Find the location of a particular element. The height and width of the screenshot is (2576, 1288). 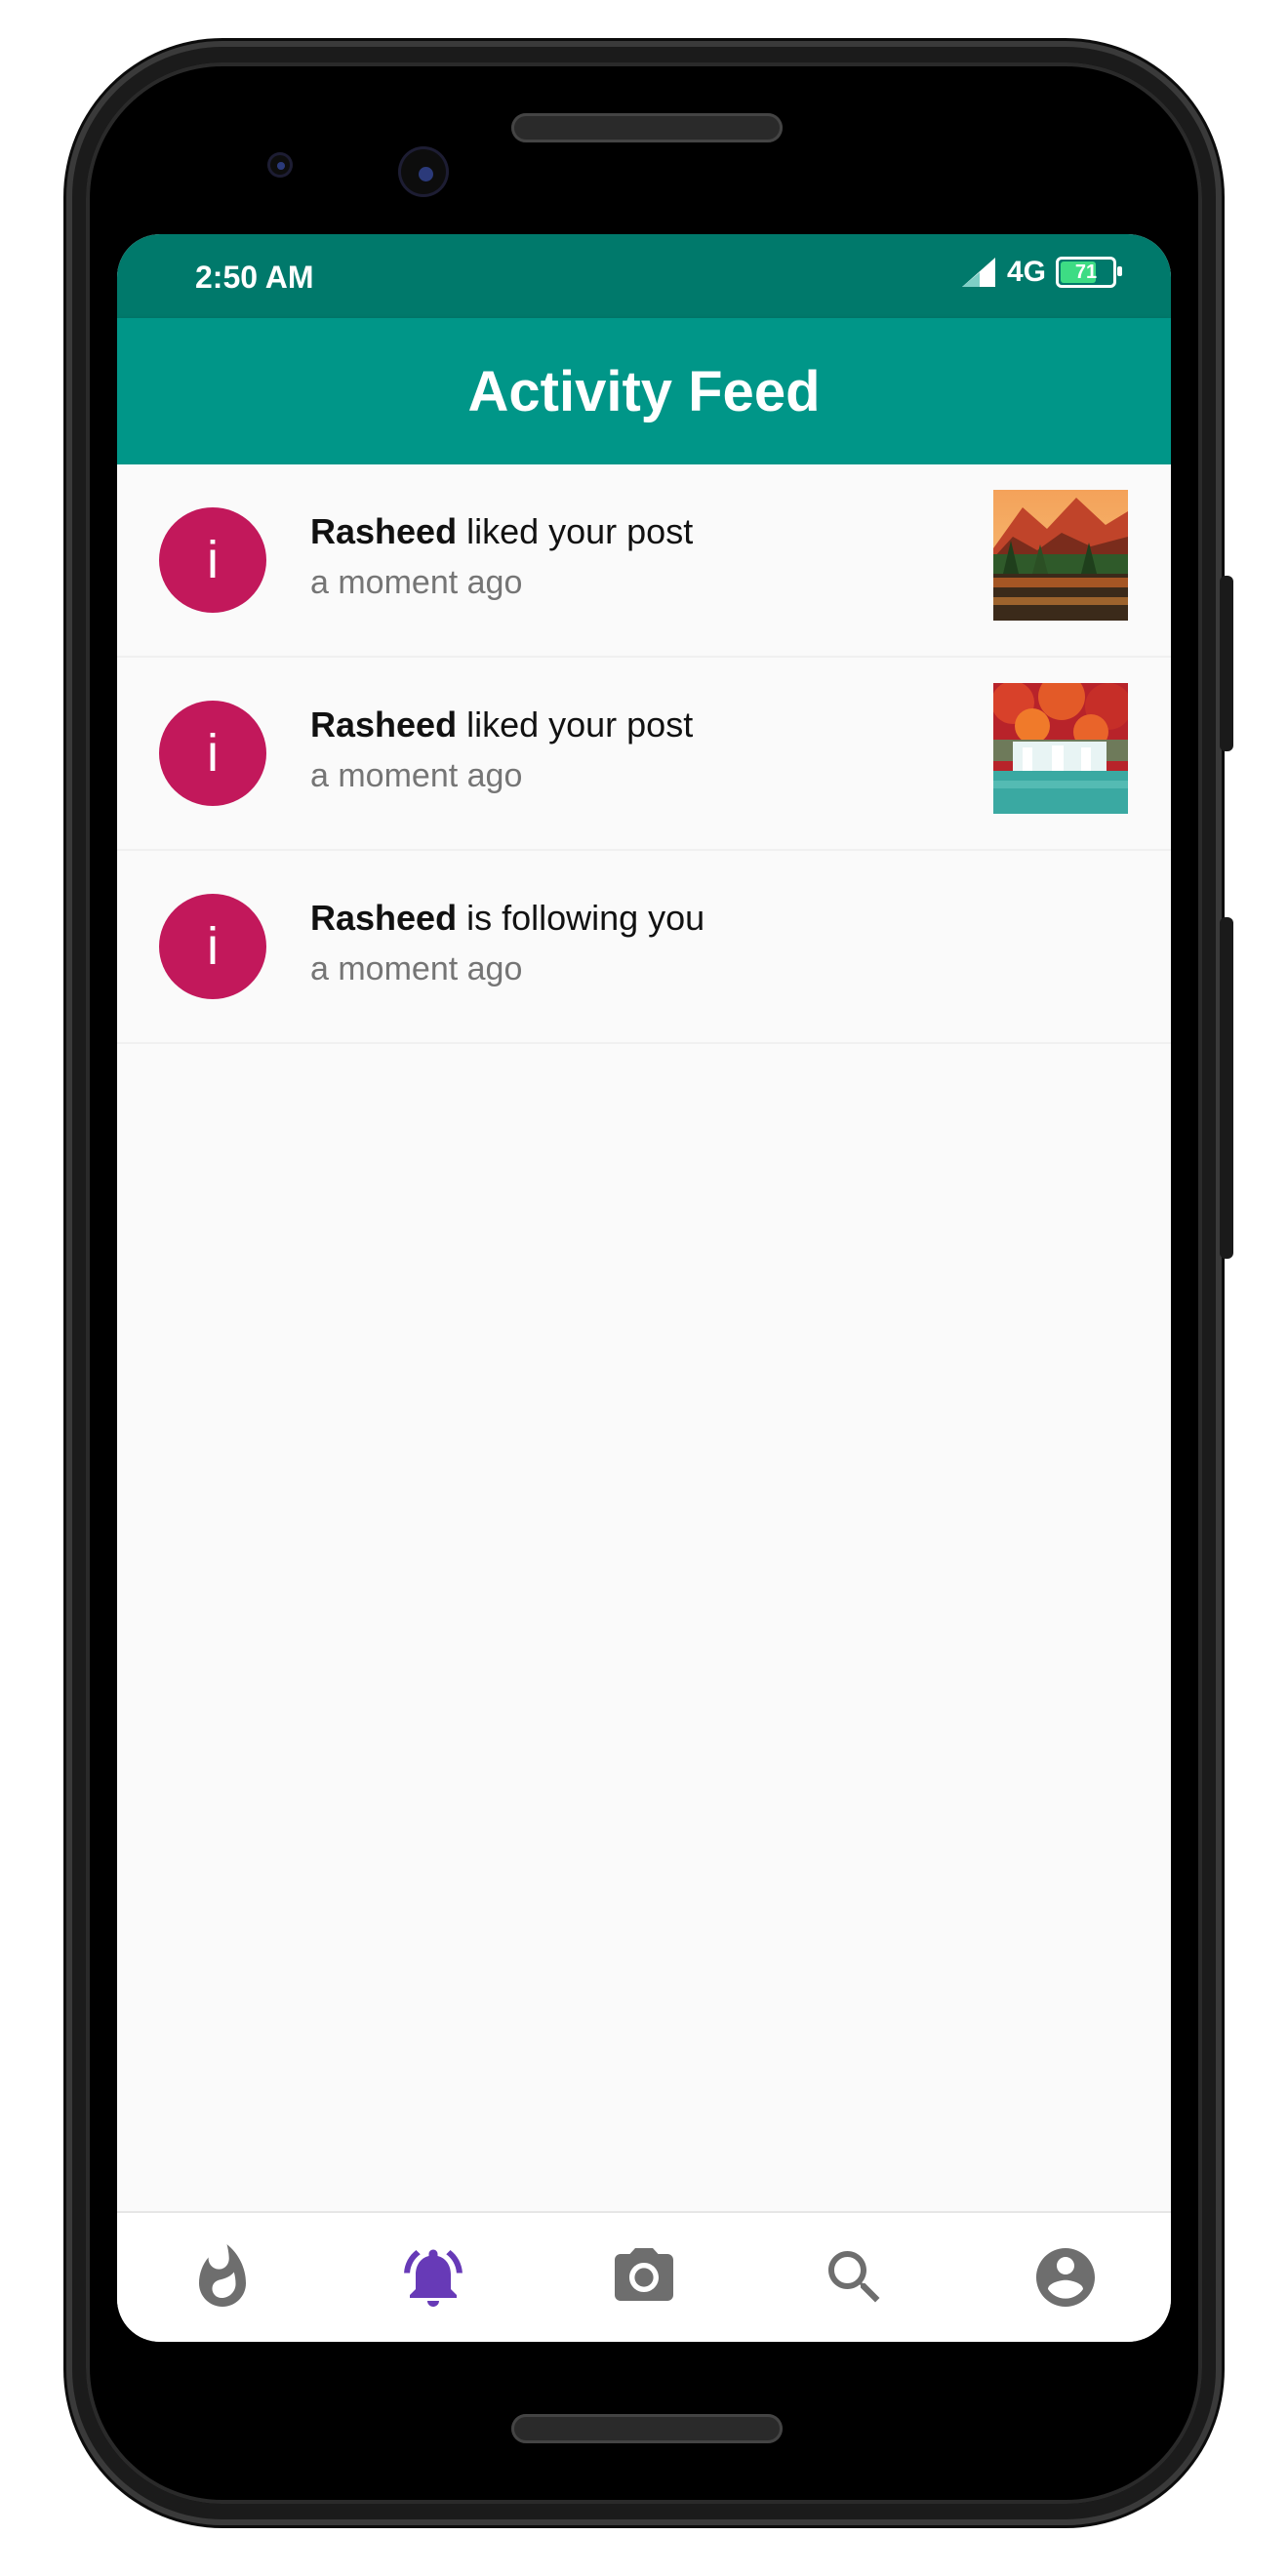

signal-icon is located at coordinates (978, 272).